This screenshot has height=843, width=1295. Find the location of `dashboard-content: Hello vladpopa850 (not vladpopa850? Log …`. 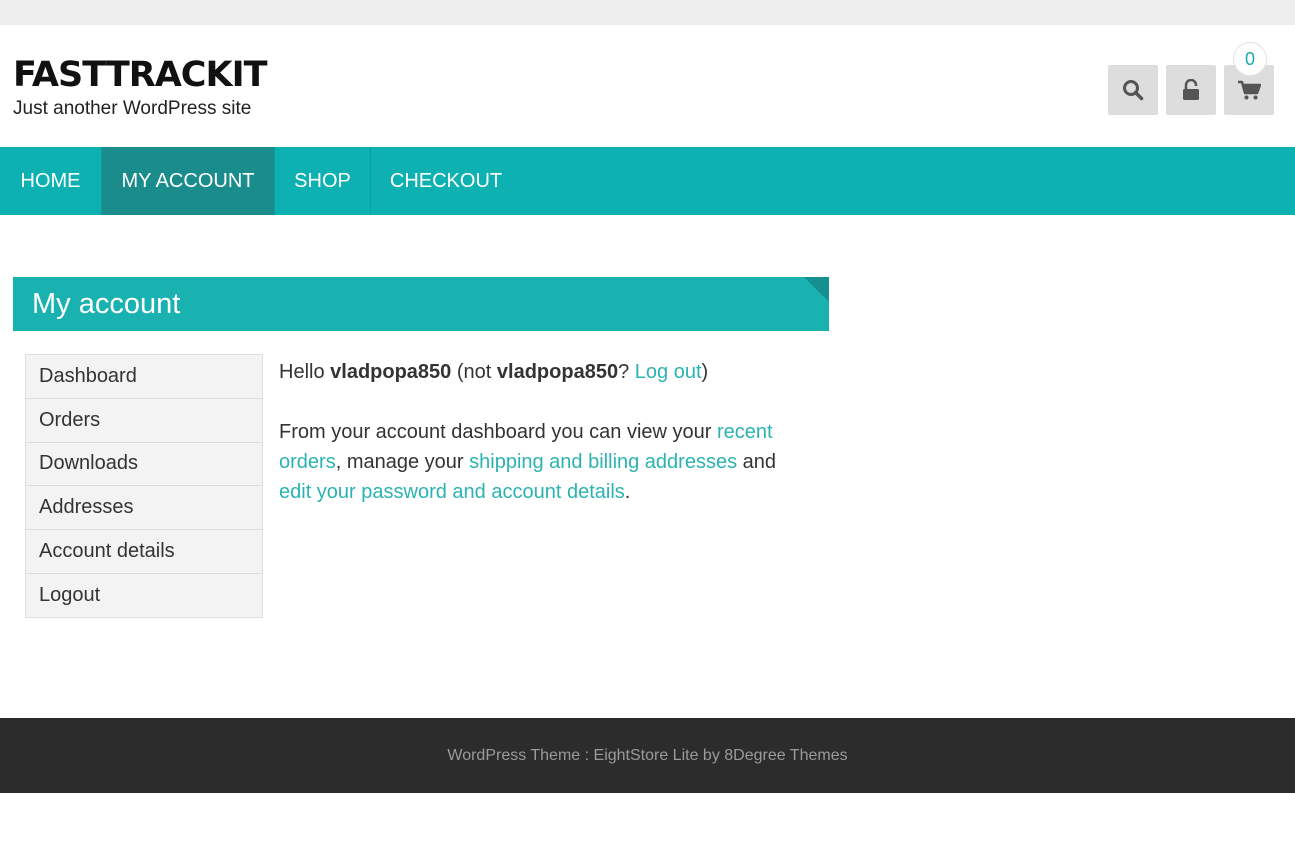

dashboard-content: Hello vladpopa850 (not vladpopa850? Log … is located at coordinates (544, 432).